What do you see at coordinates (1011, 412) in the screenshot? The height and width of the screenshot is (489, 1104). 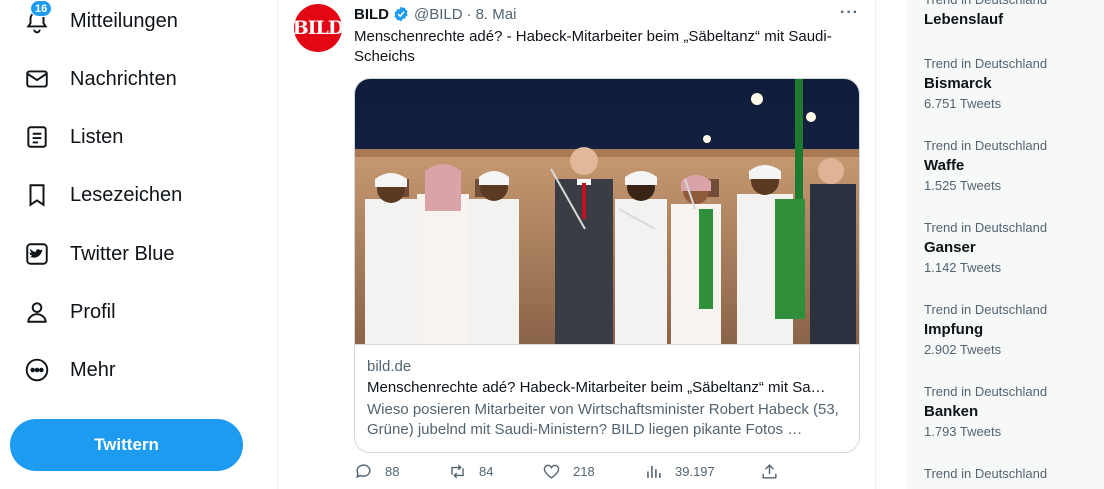 I see `trend-item: Trend in Deutschland Banken 1.793 Tweets` at bounding box center [1011, 412].